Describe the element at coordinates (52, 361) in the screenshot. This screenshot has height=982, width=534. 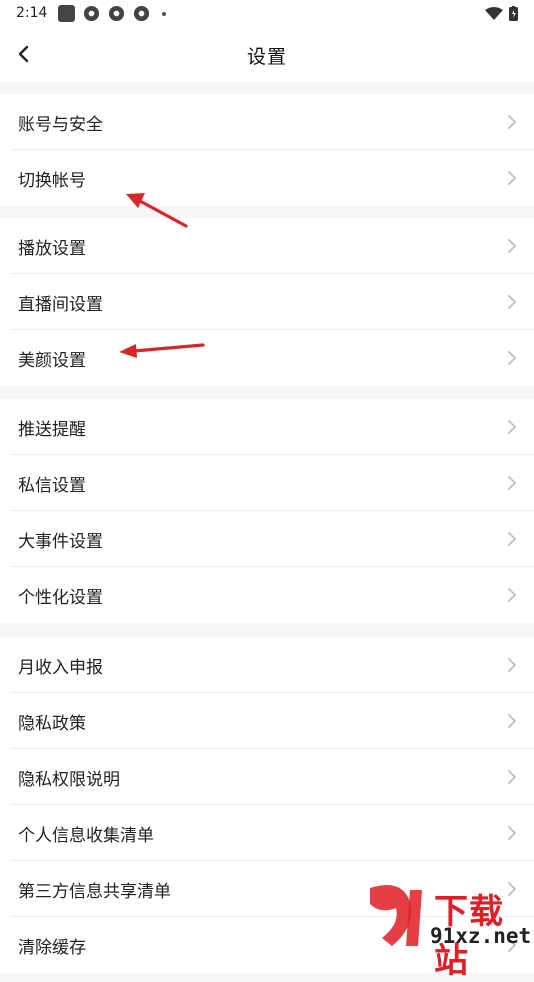
I see `settings-item-label: 美颜设置` at that location.